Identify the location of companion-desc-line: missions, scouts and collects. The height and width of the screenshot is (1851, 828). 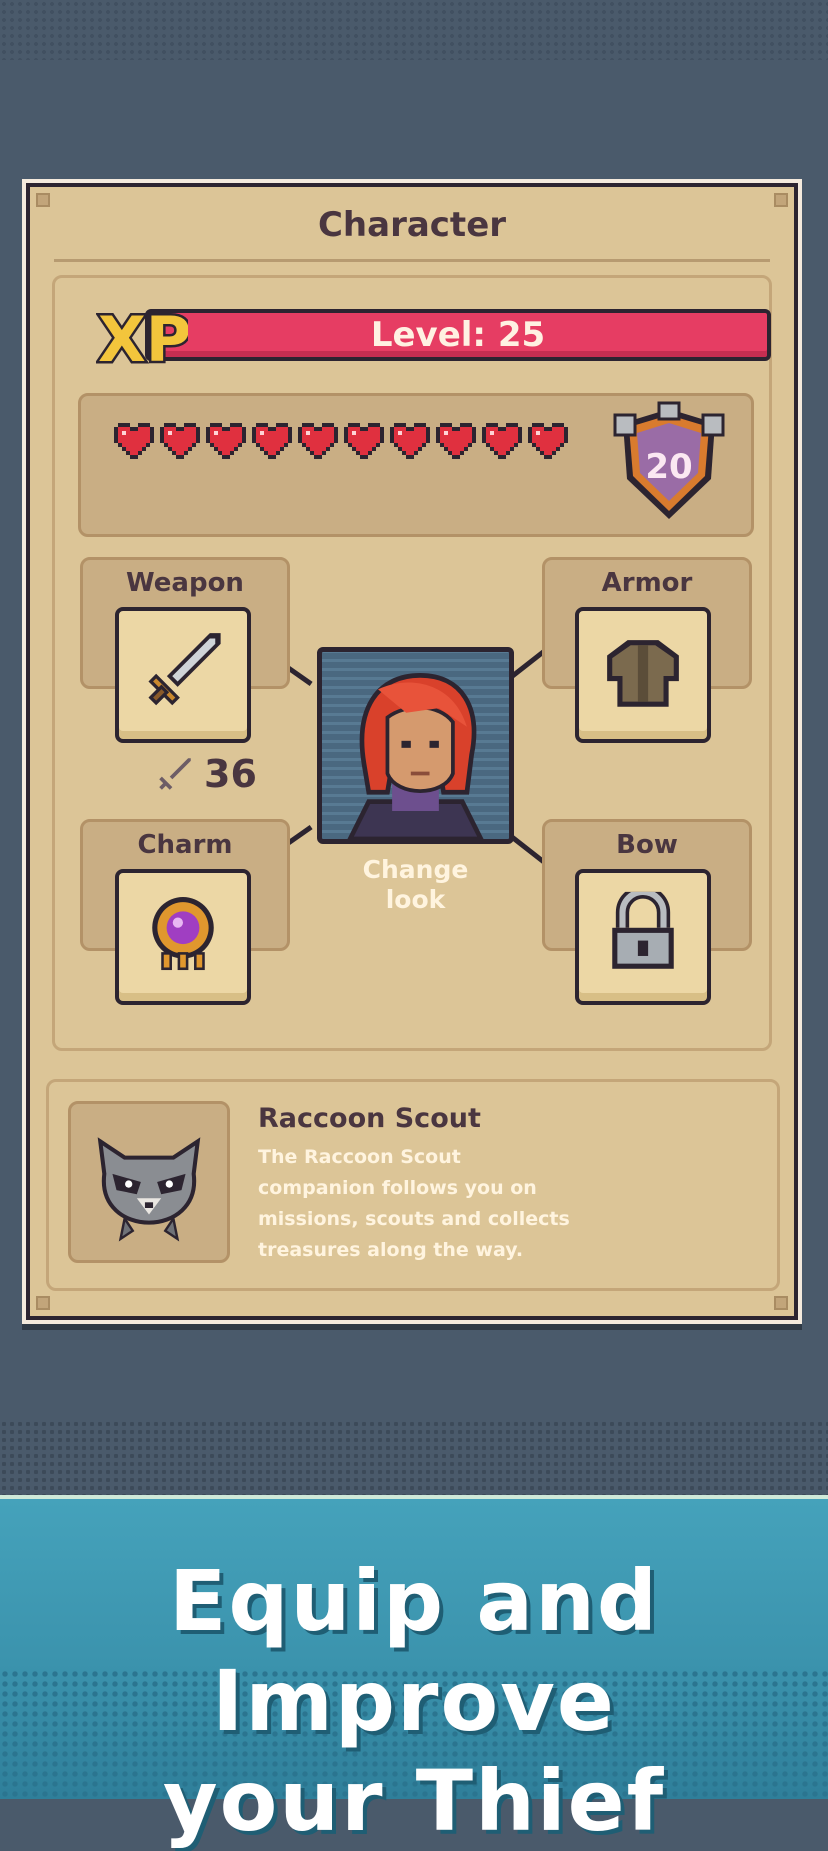
(414, 1219).